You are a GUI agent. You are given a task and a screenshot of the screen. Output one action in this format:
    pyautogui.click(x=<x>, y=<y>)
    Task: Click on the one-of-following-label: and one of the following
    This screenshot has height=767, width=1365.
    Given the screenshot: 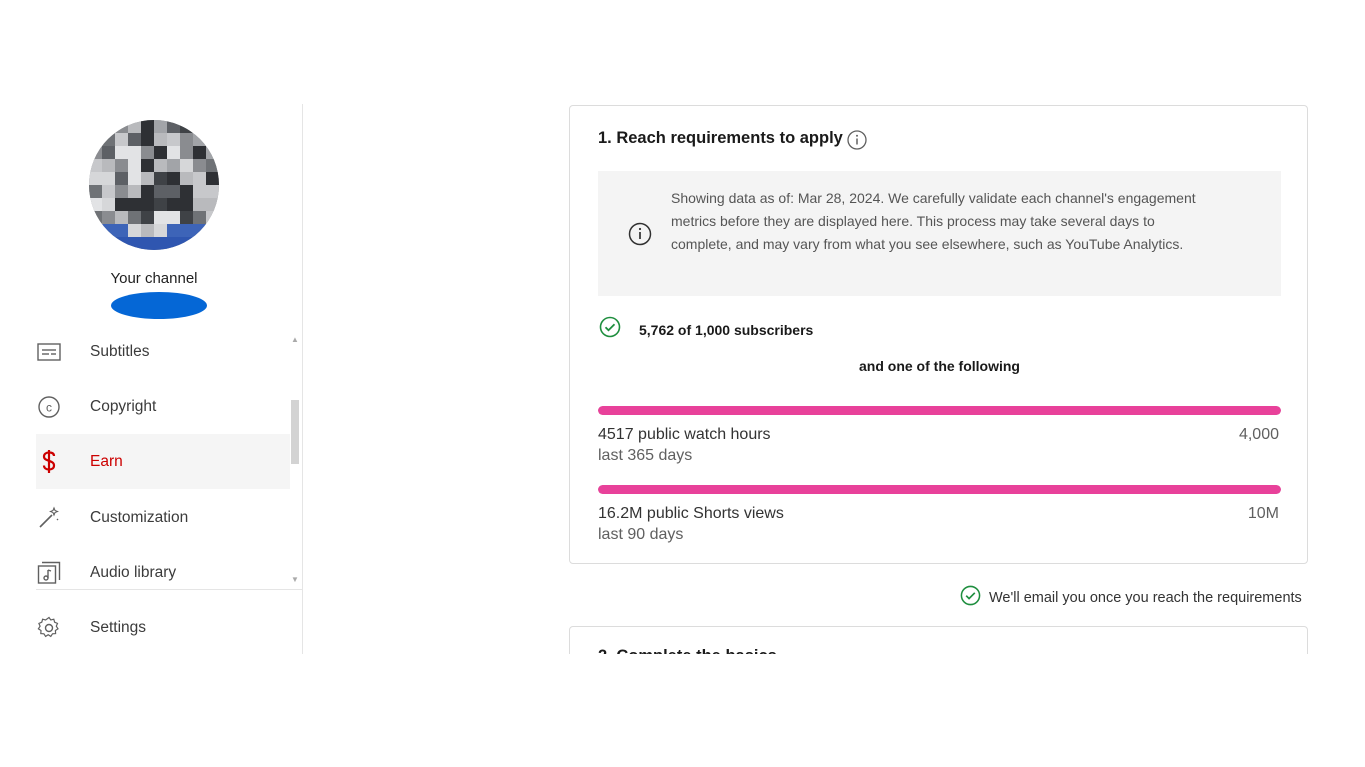 What is the action you would take?
    pyautogui.click(x=939, y=366)
    